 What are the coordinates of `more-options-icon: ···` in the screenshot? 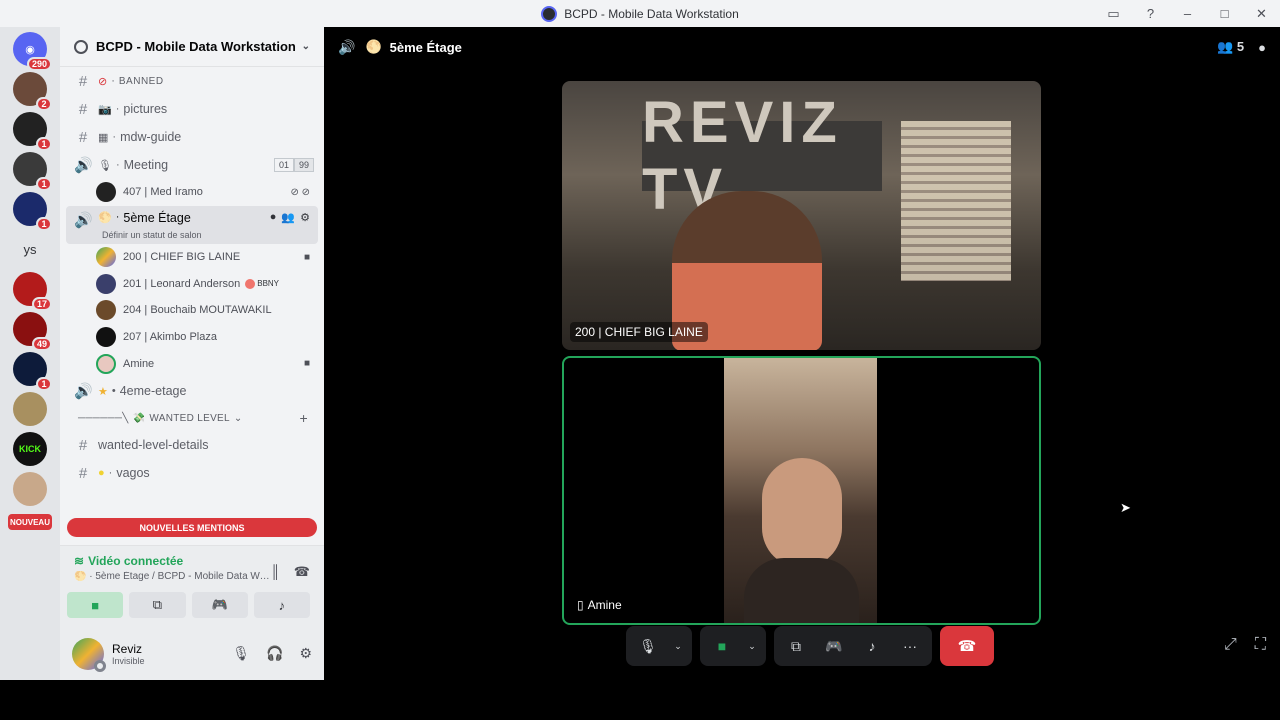 It's located at (910, 646).